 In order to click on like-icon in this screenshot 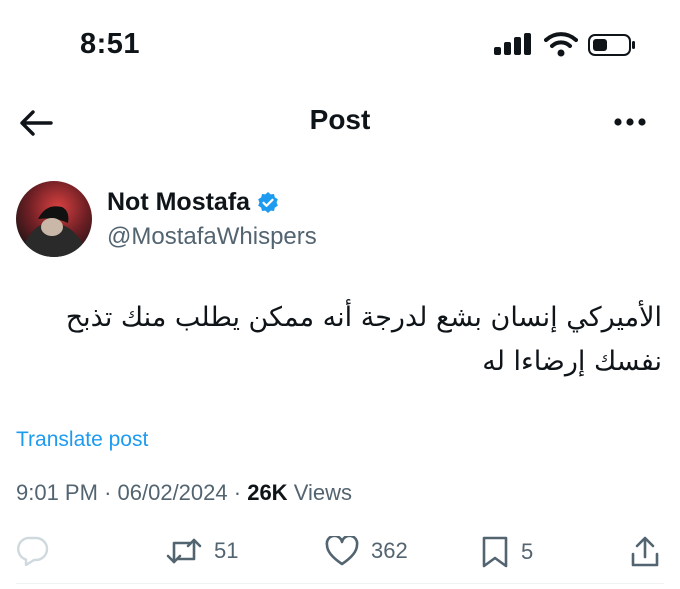, I will do `click(342, 551)`.